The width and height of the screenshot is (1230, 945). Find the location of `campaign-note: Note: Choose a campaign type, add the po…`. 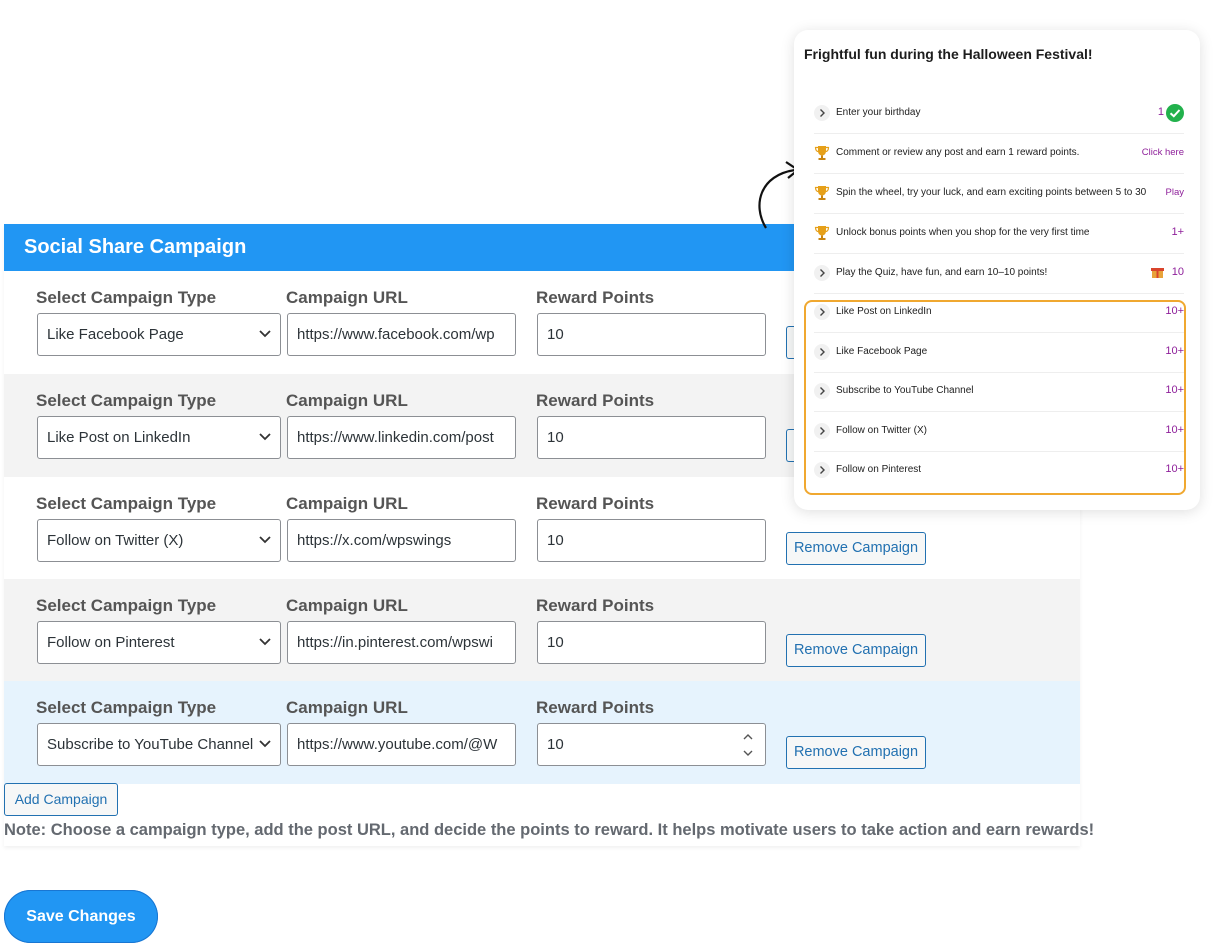

campaign-note: Note: Choose a campaign type, add the po… is located at coordinates (549, 830).